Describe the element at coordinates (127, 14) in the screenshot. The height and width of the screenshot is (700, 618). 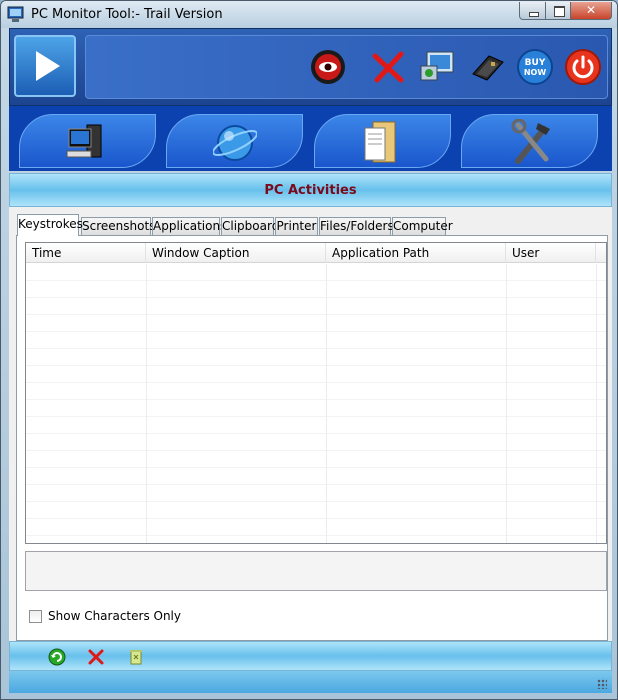
I see `window-title: PC Monitor Tool:- Trail Version` at that location.